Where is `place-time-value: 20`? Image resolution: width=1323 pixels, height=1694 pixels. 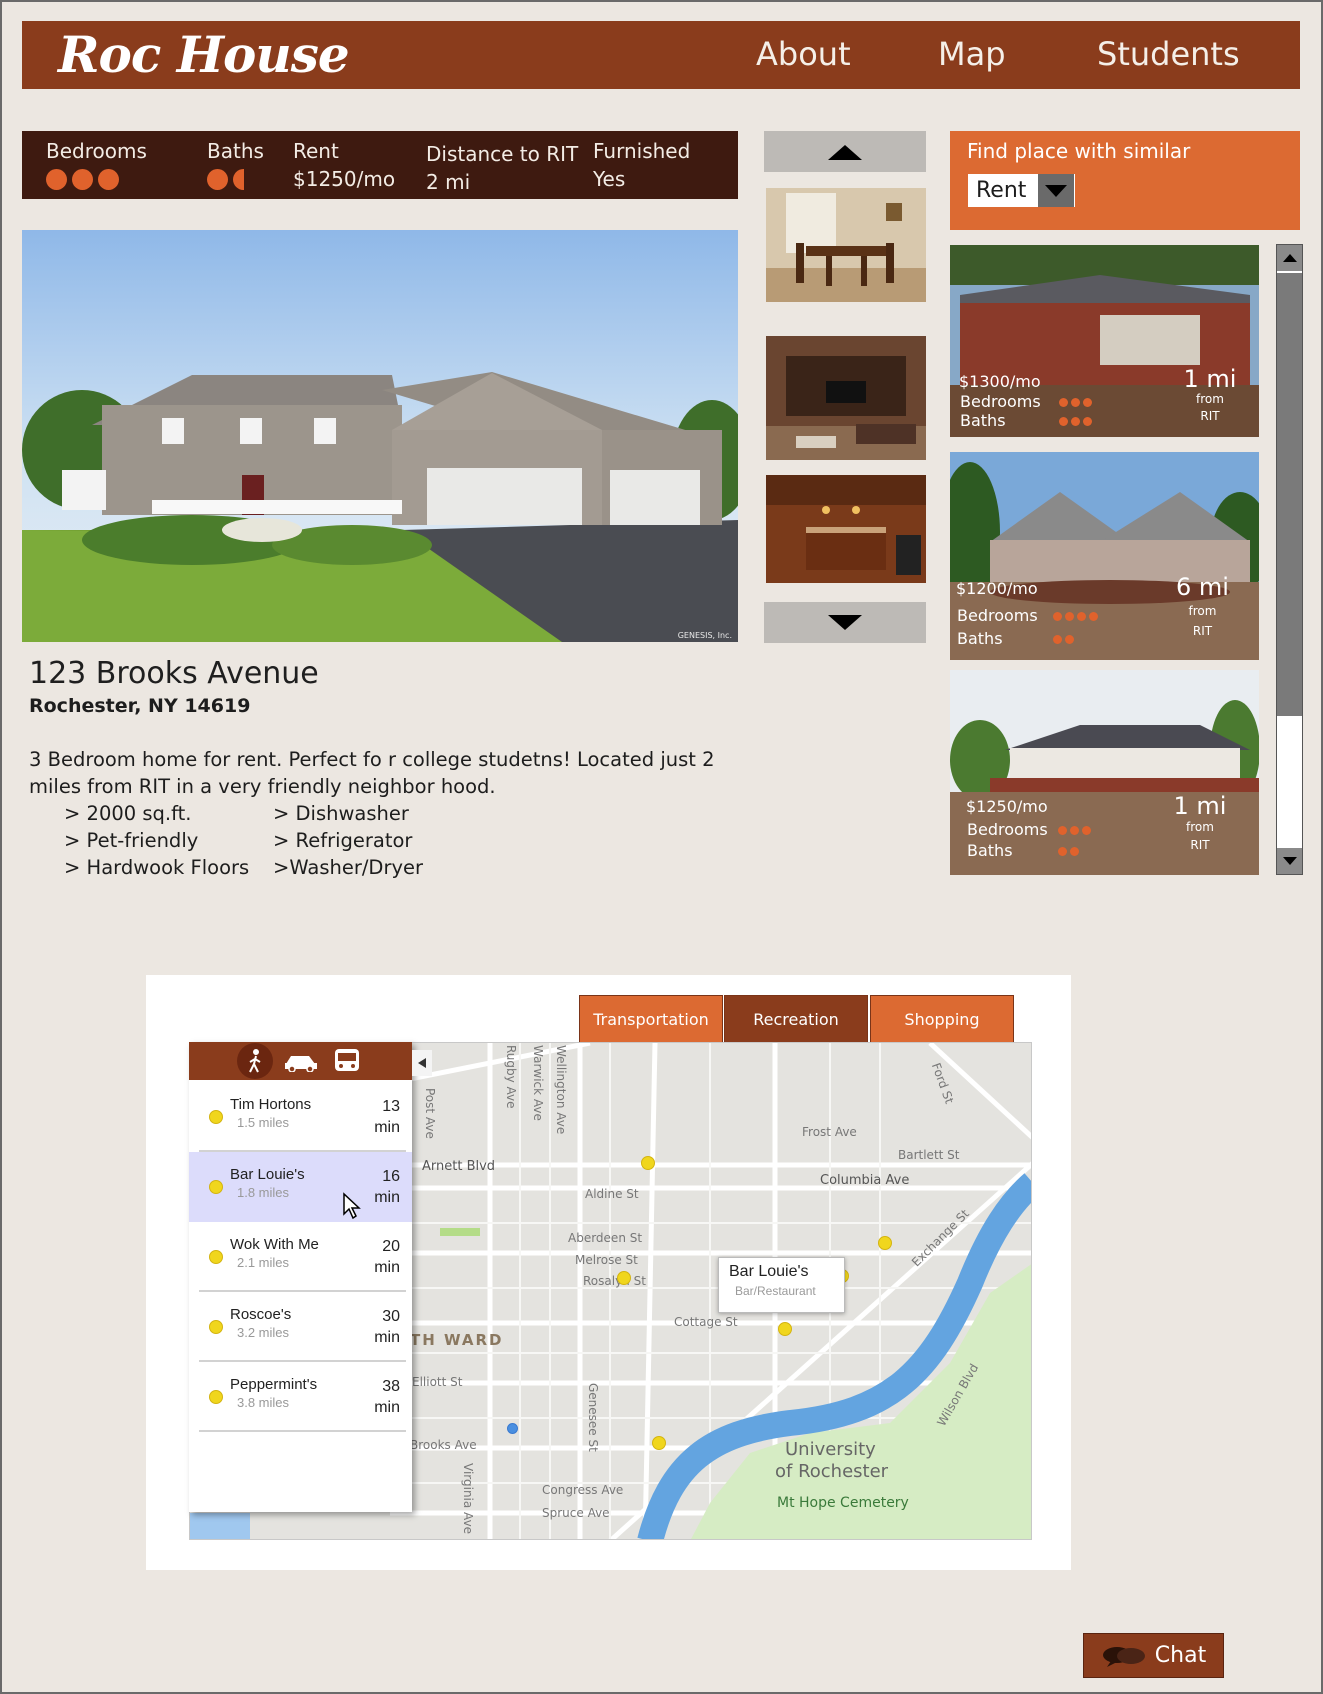
place-time-value: 20 is located at coordinates (391, 1246).